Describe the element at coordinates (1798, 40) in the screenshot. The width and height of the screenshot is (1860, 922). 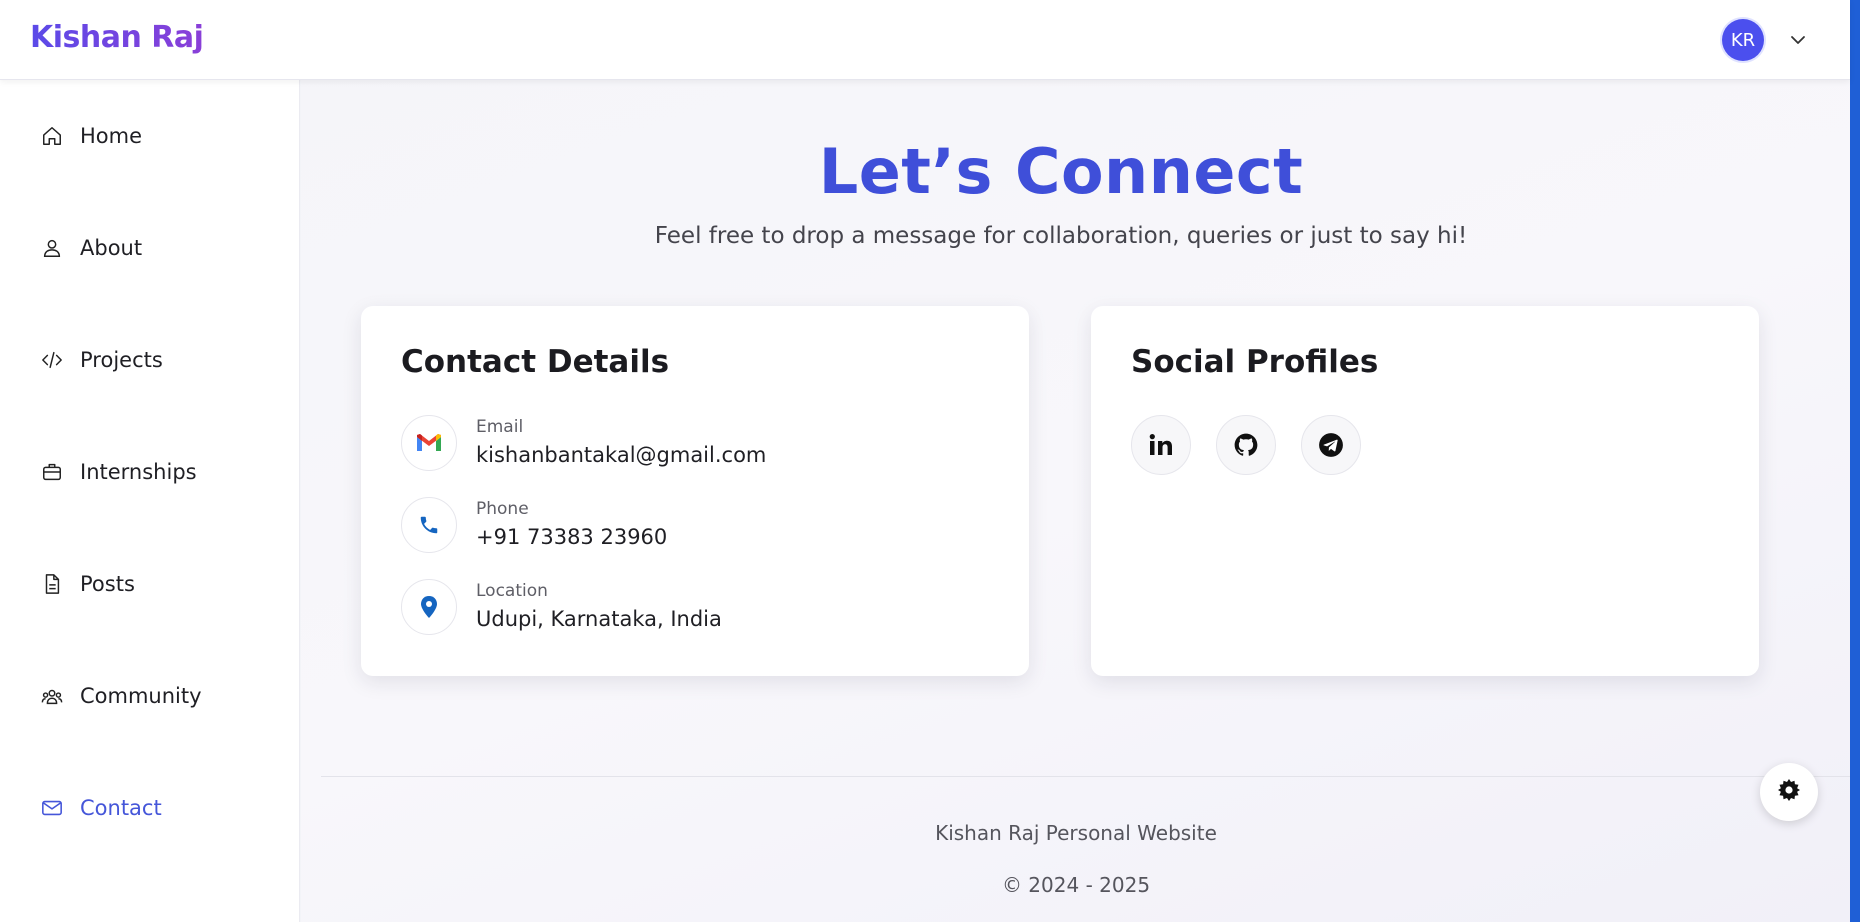
I see `chevron-down-icon` at that location.